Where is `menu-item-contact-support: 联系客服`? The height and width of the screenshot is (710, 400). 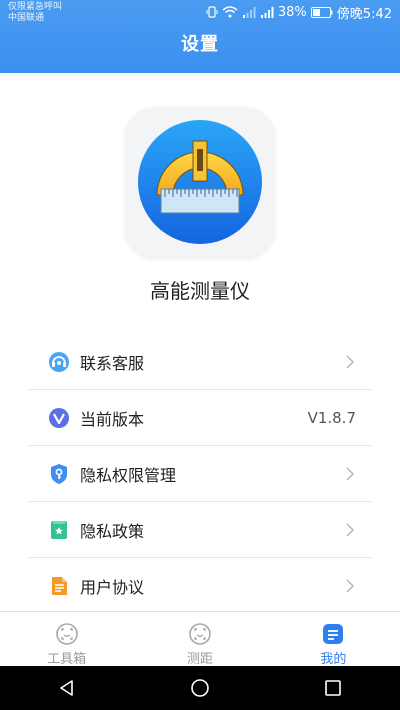 menu-item-contact-support: 联系客服 is located at coordinates (200, 362).